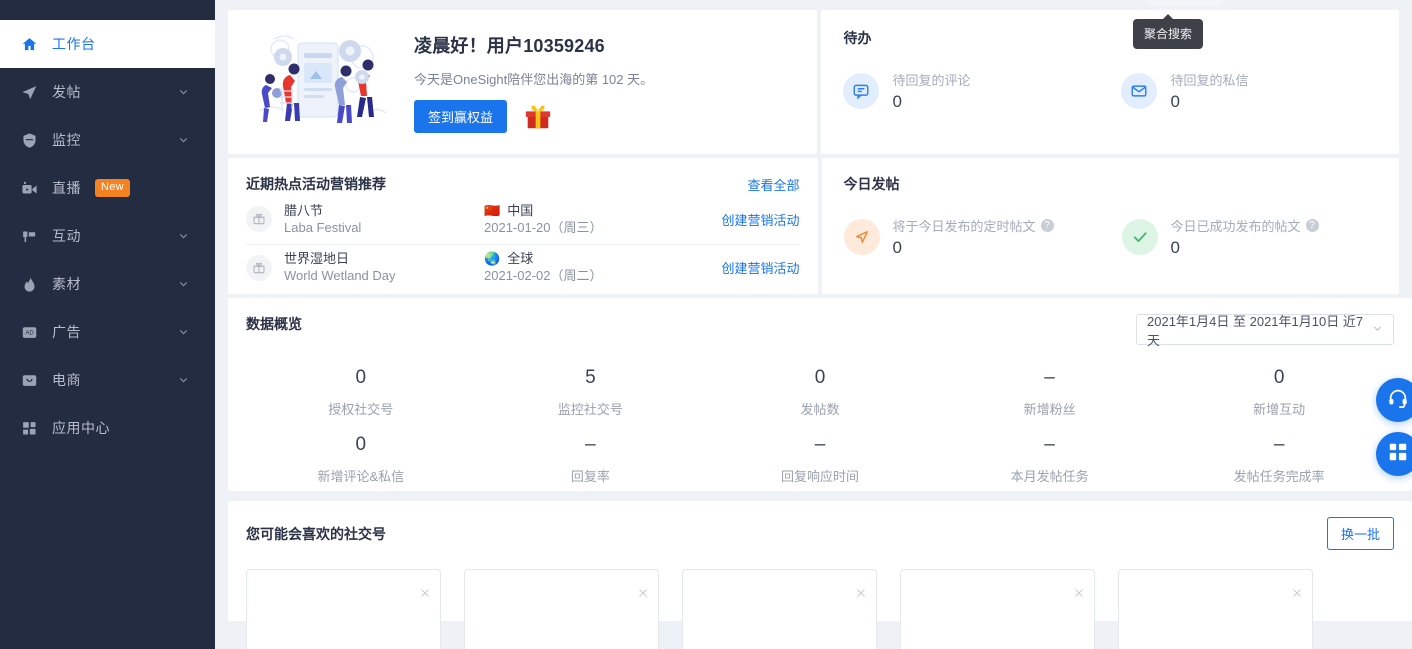  I want to click on stat-value: 5, so click(590, 377).